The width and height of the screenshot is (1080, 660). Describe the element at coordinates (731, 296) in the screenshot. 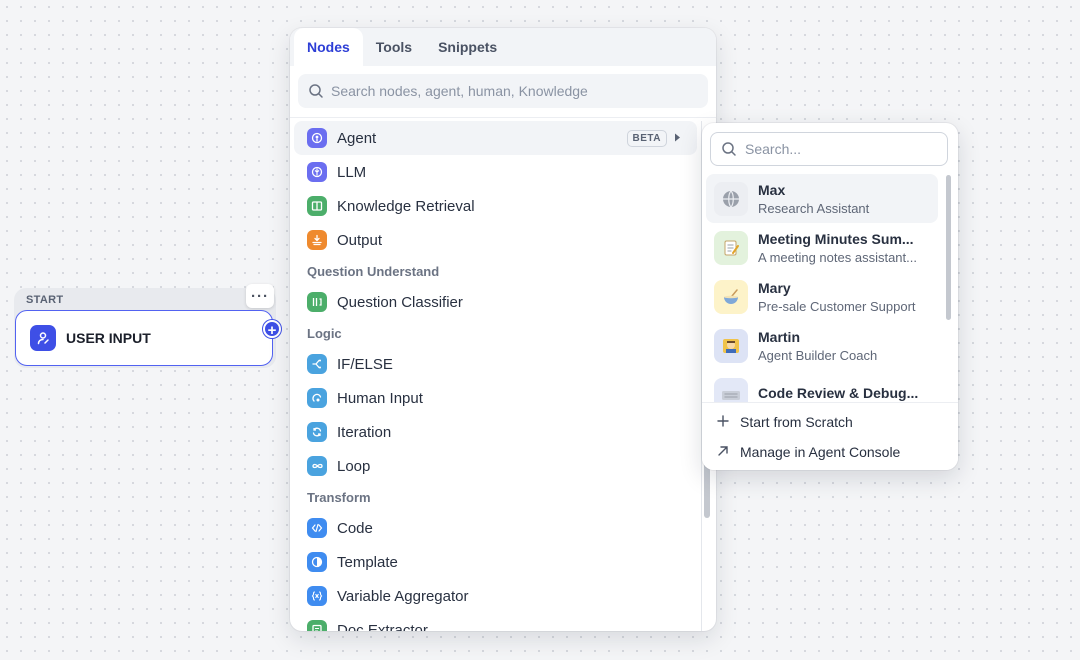

I see `bowl-avatar` at that location.